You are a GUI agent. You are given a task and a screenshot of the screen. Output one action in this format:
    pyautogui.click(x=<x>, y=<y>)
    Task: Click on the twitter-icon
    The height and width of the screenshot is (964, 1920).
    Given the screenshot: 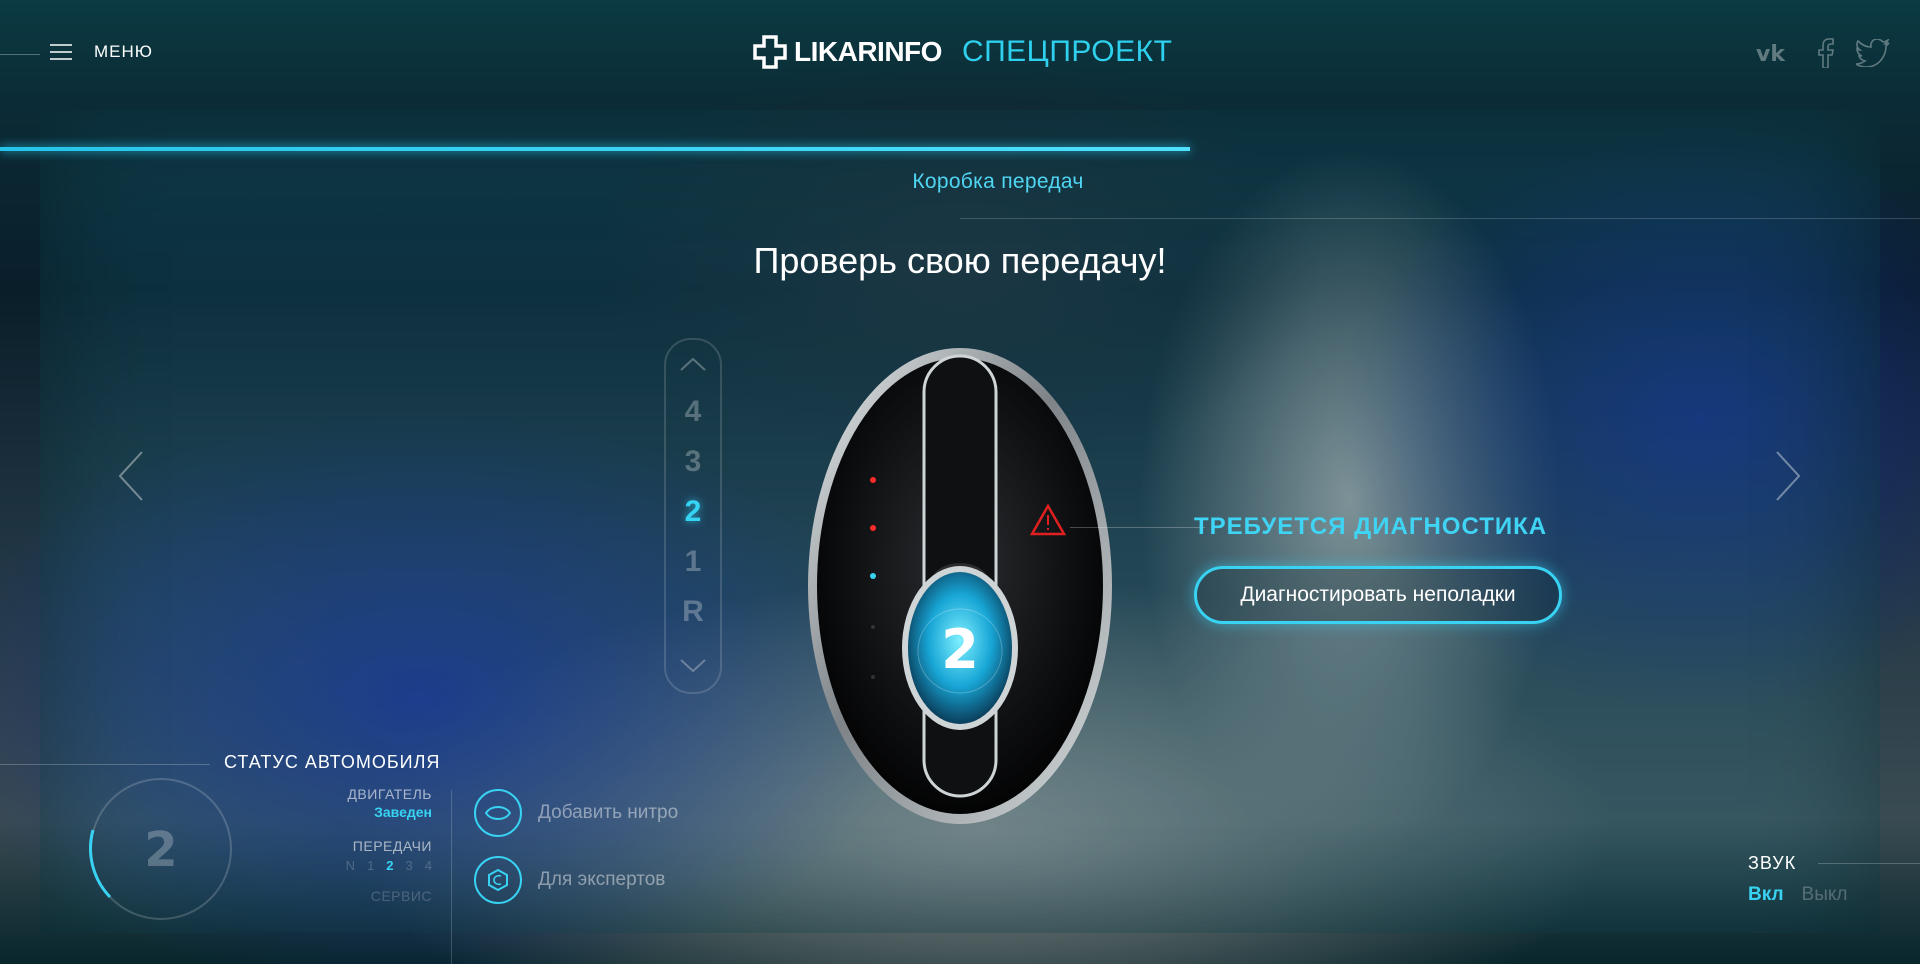 What is the action you would take?
    pyautogui.click(x=1871, y=55)
    